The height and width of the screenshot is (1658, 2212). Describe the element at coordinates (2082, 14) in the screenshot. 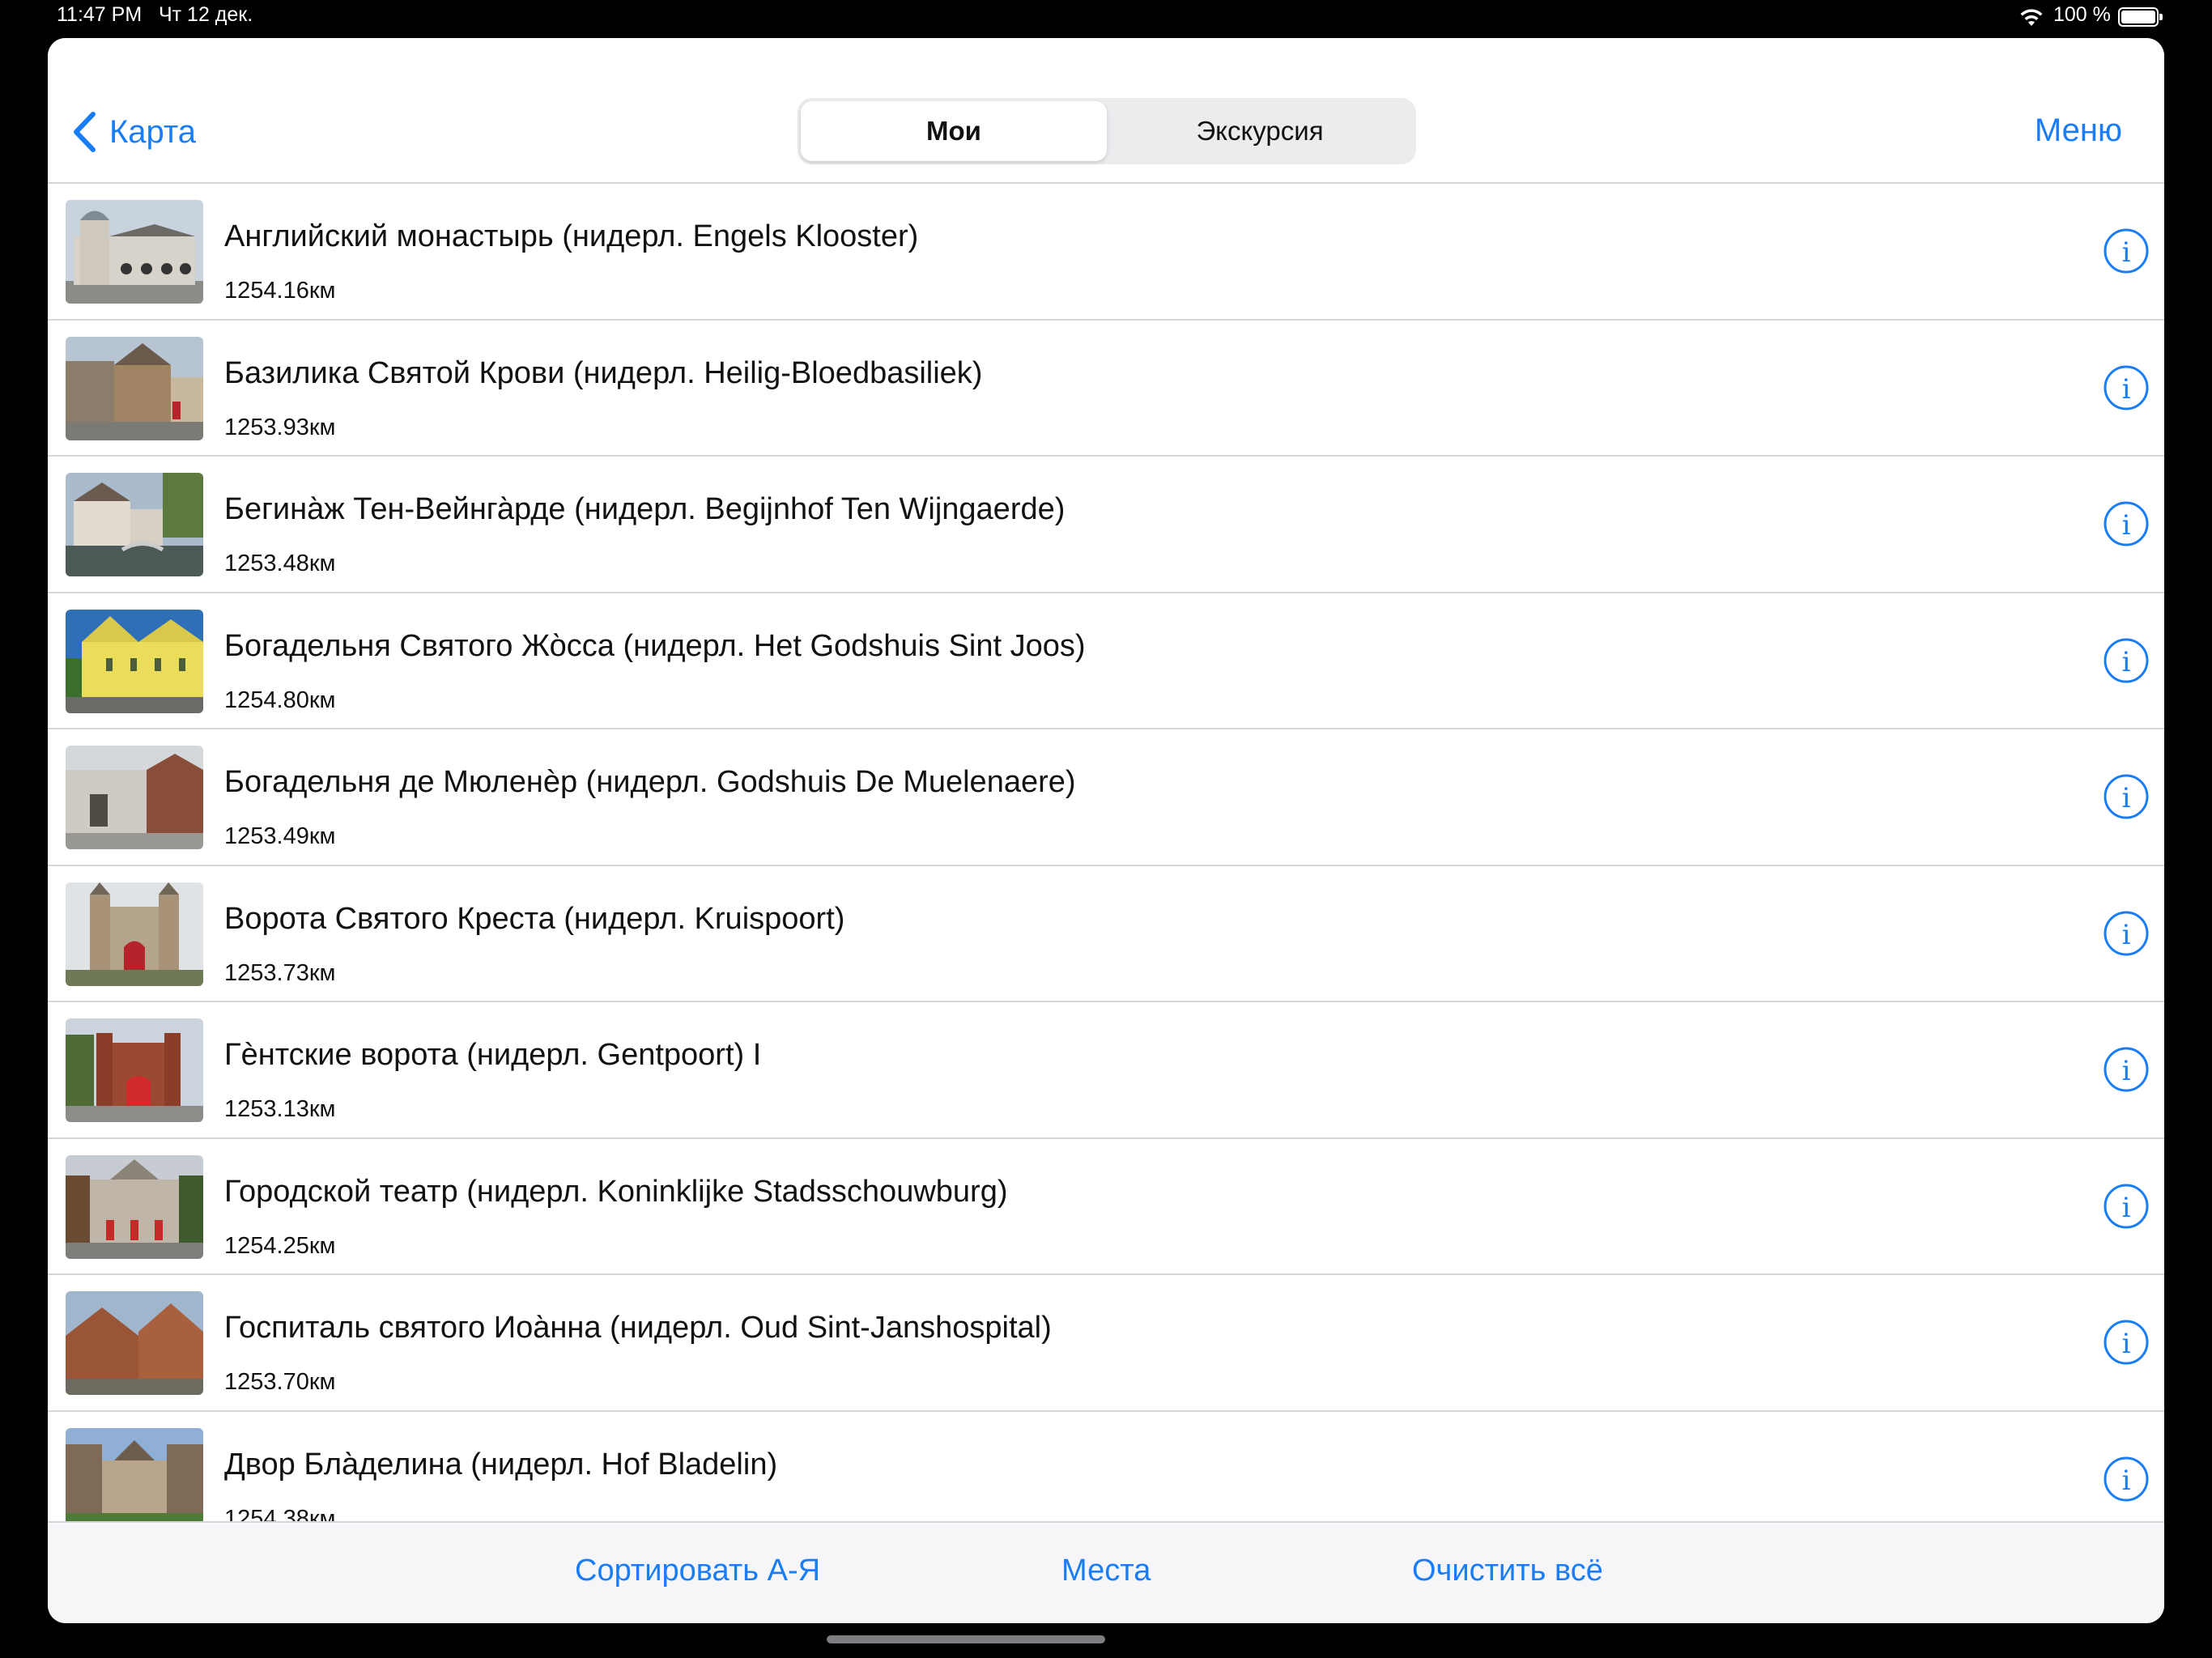

I see `battery-percent: 100 %` at that location.